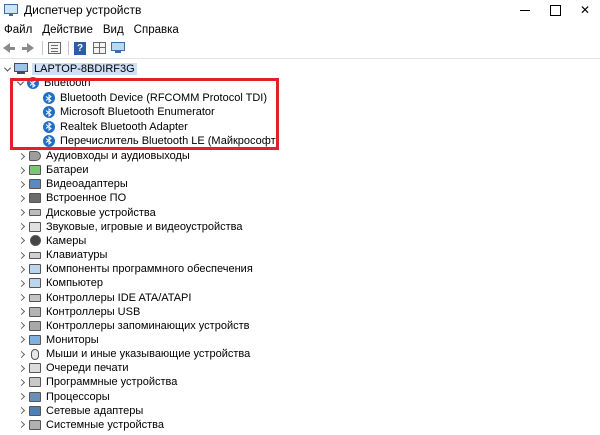 Image resolution: width=600 pixels, height=435 pixels. I want to click on device-category-item: Системные устройства, so click(89, 425).